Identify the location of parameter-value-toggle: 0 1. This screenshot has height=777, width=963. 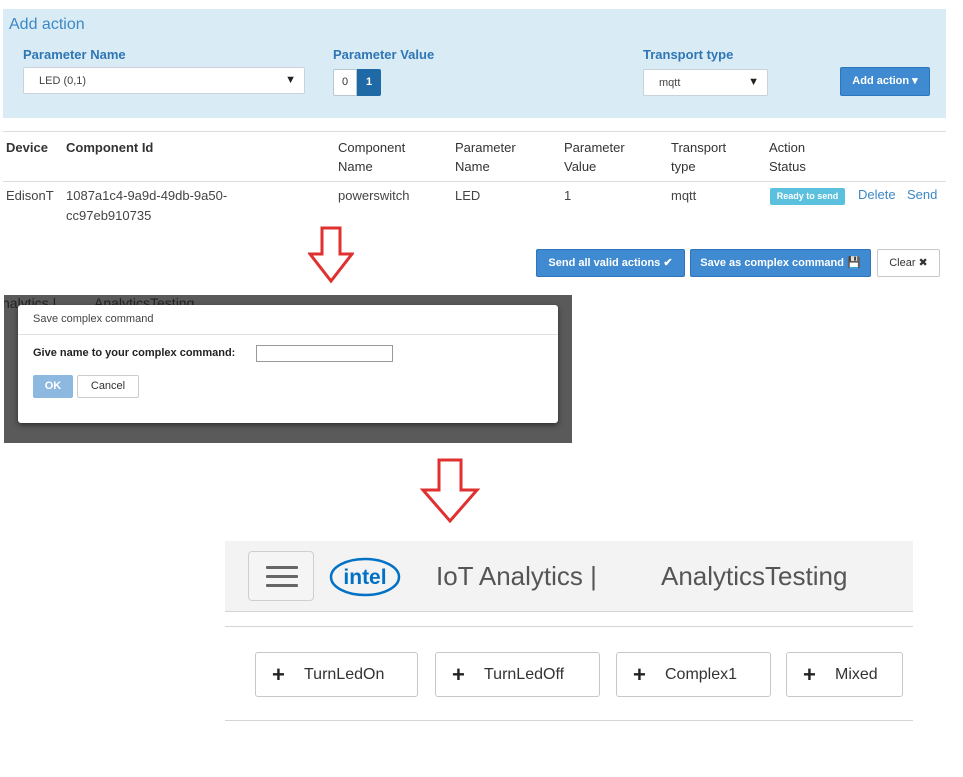
(357, 82).